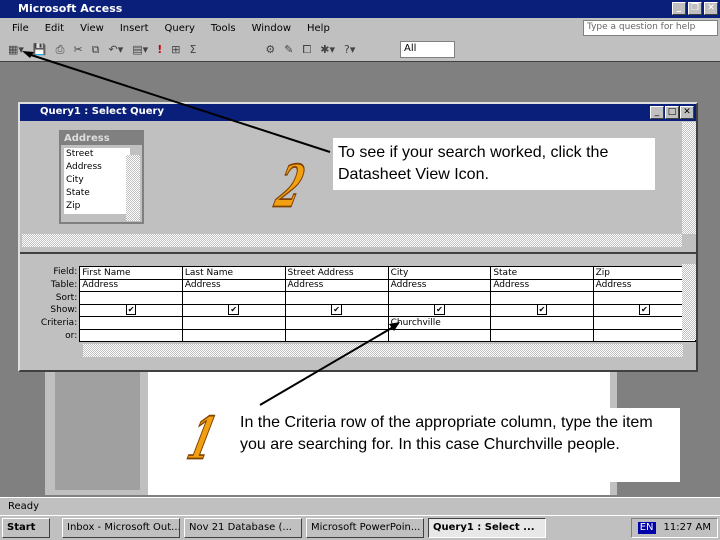 Image resolution: width=720 pixels, height=540 pixels. I want to click on arrow-to-criteria, so click(327, 365).